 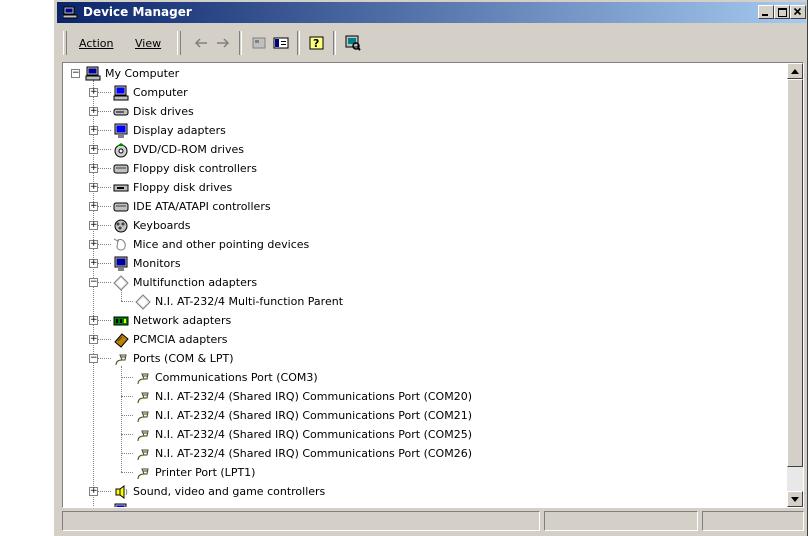 I want to click on tree-item-label: PCMCIA adapters, so click(x=180, y=339).